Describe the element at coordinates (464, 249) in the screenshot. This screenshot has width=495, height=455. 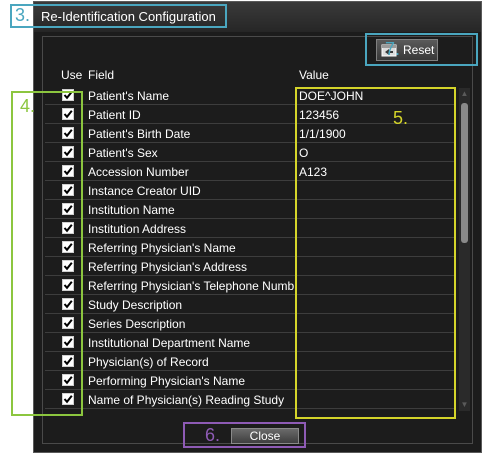
I see `vertical-scrollbar: ▲ ▼` at that location.